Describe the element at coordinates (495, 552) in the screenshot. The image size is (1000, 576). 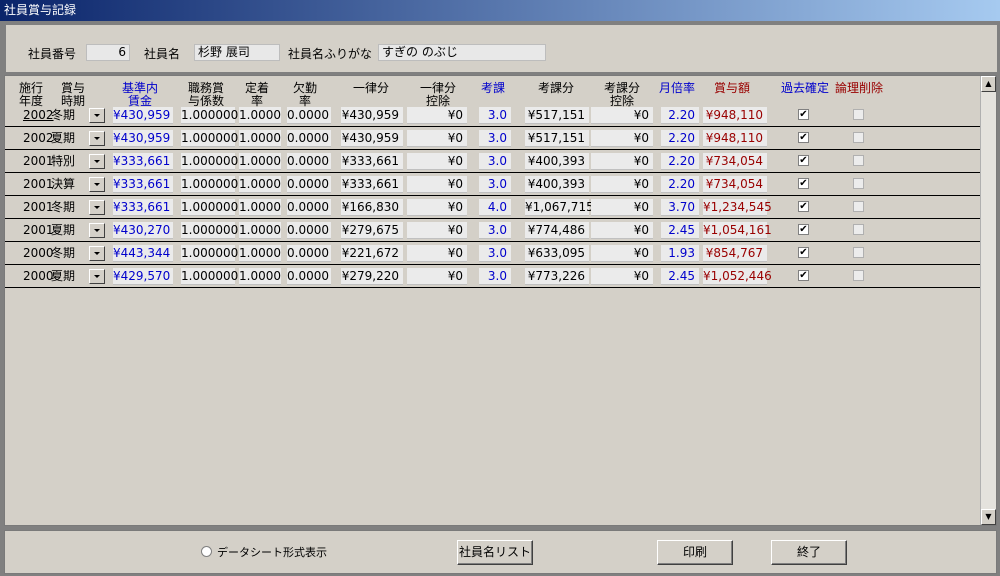
I see `employee-list-button: 社員名リスト` at that location.